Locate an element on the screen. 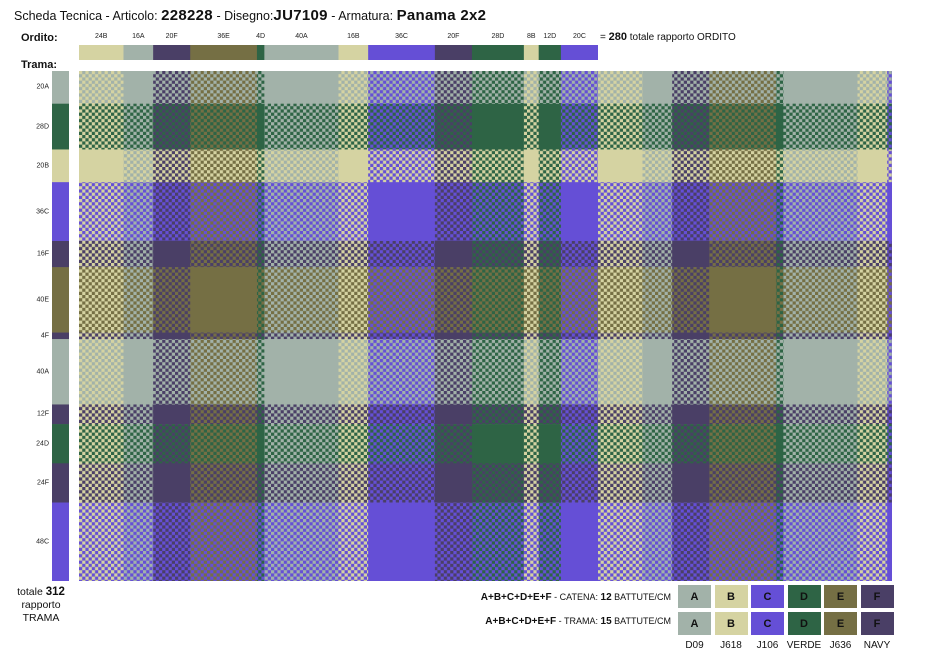 This screenshot has height=661, width=935. weft-color-strip is located at coordinates (60, 326).